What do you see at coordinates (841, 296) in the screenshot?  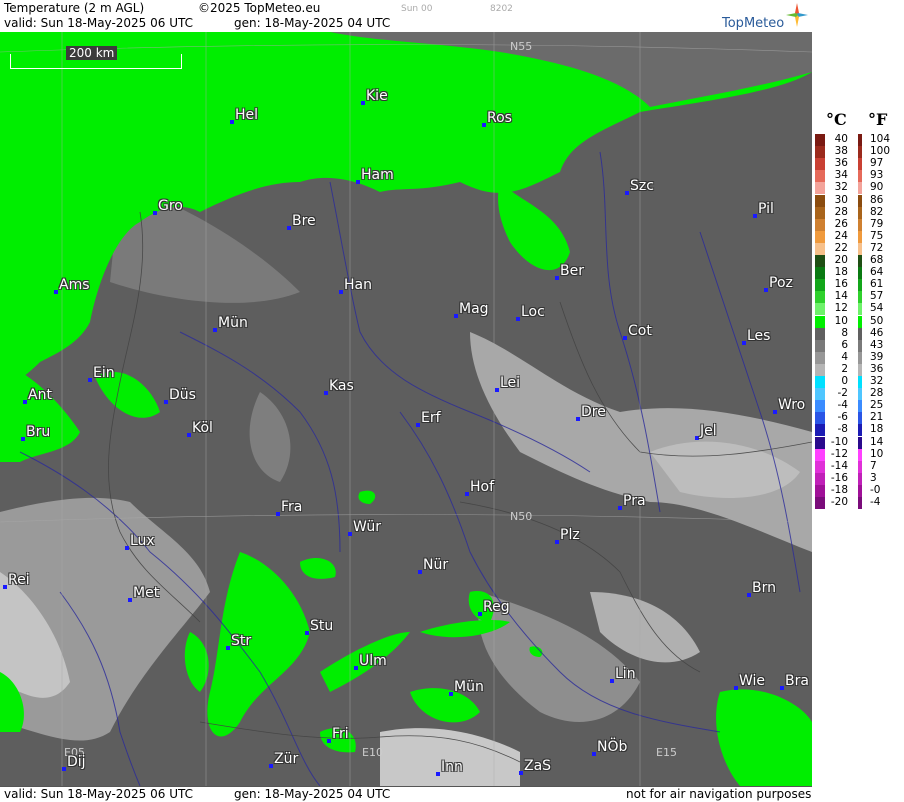 I see `legend-celsius-label: 14` at bounding box center [841, 296].